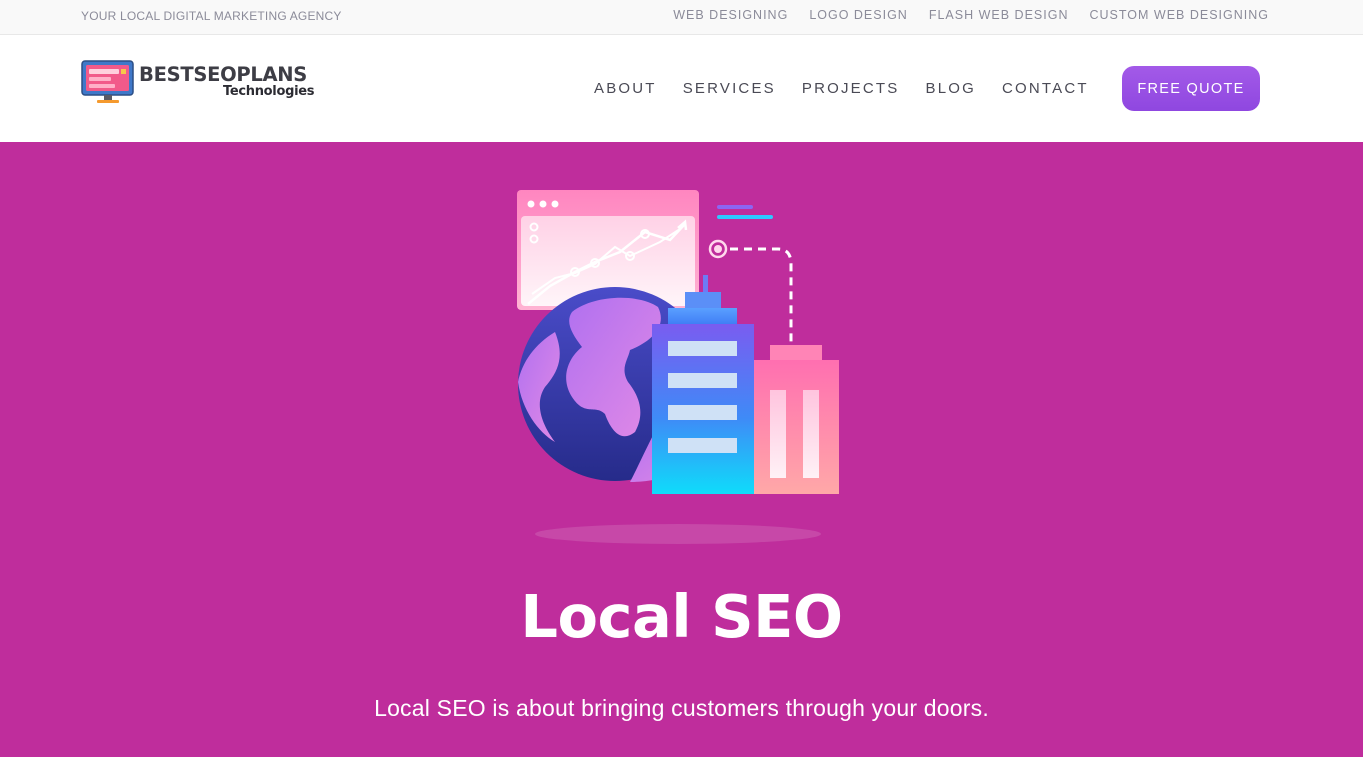  What do you see at coordinates (851, 88) in the screenshot?
I see `nav-projects: PROJECTS` at bounding box center [851, 88].